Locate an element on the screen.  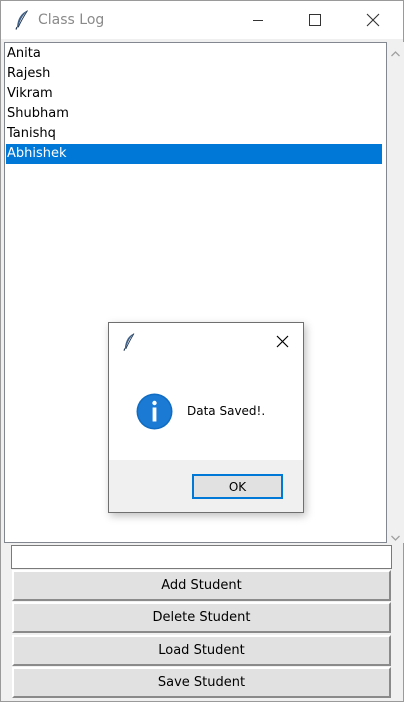
dialog-close-button is located at coordinates (282, 343).